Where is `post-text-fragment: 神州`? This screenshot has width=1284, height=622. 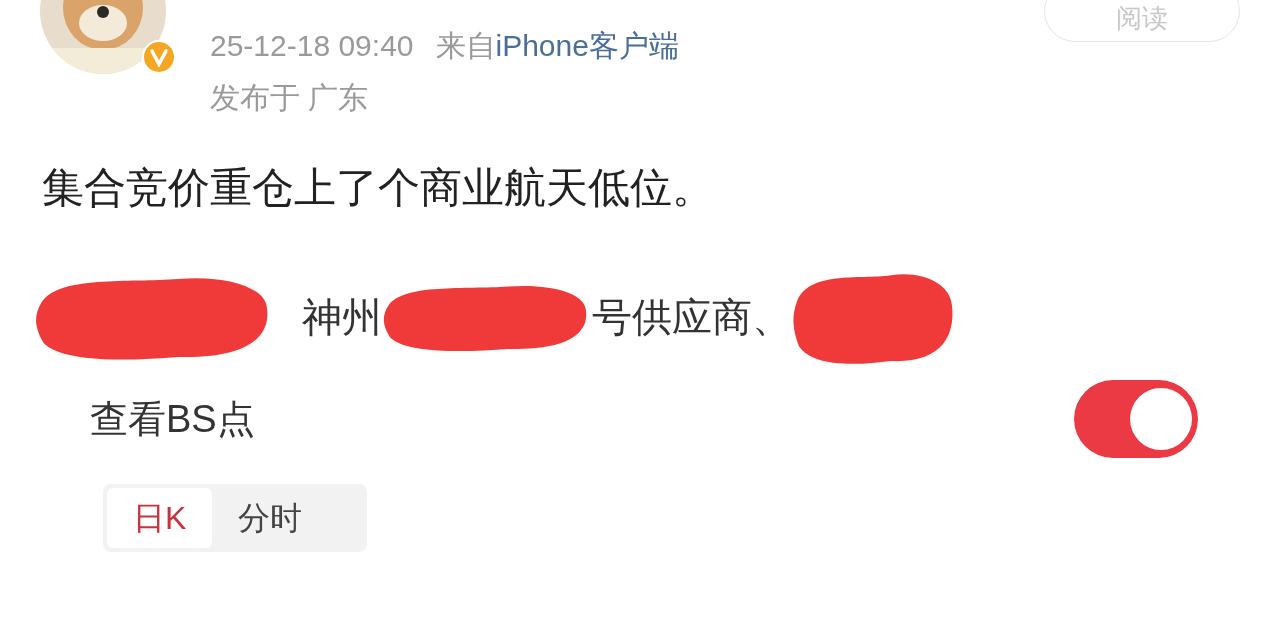 post-text-fragment: 神州 is located at coordinates (342, 317).